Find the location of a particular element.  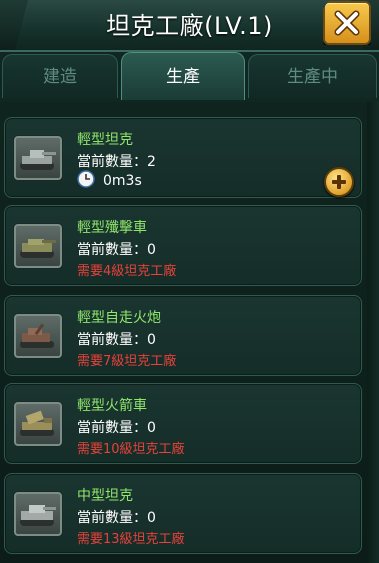

unit-requirement: 需要10級坦克工廠 is located at coordinates (131, 449).